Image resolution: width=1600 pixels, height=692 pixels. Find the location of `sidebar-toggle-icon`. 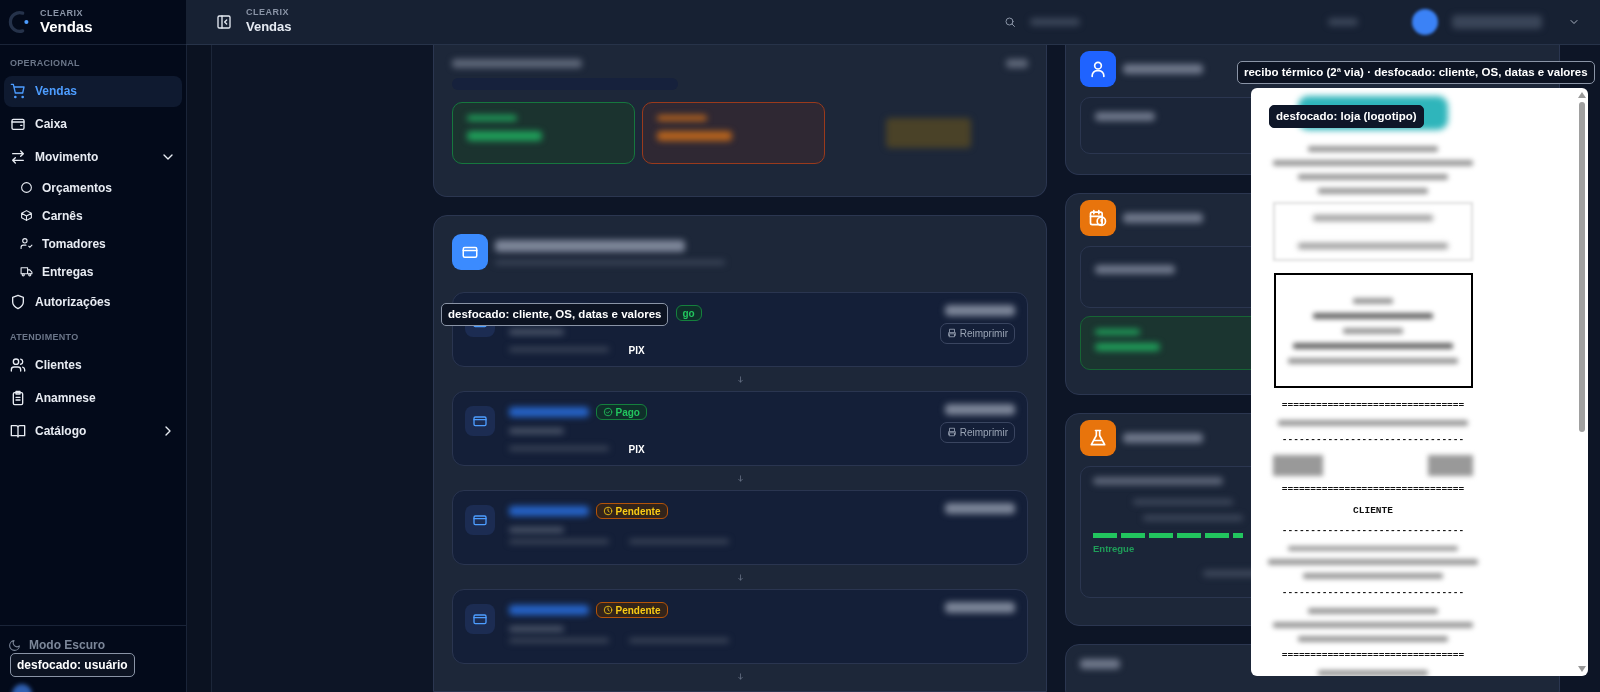

sidebar-toggle-icon is located at coordinates (224, 22).